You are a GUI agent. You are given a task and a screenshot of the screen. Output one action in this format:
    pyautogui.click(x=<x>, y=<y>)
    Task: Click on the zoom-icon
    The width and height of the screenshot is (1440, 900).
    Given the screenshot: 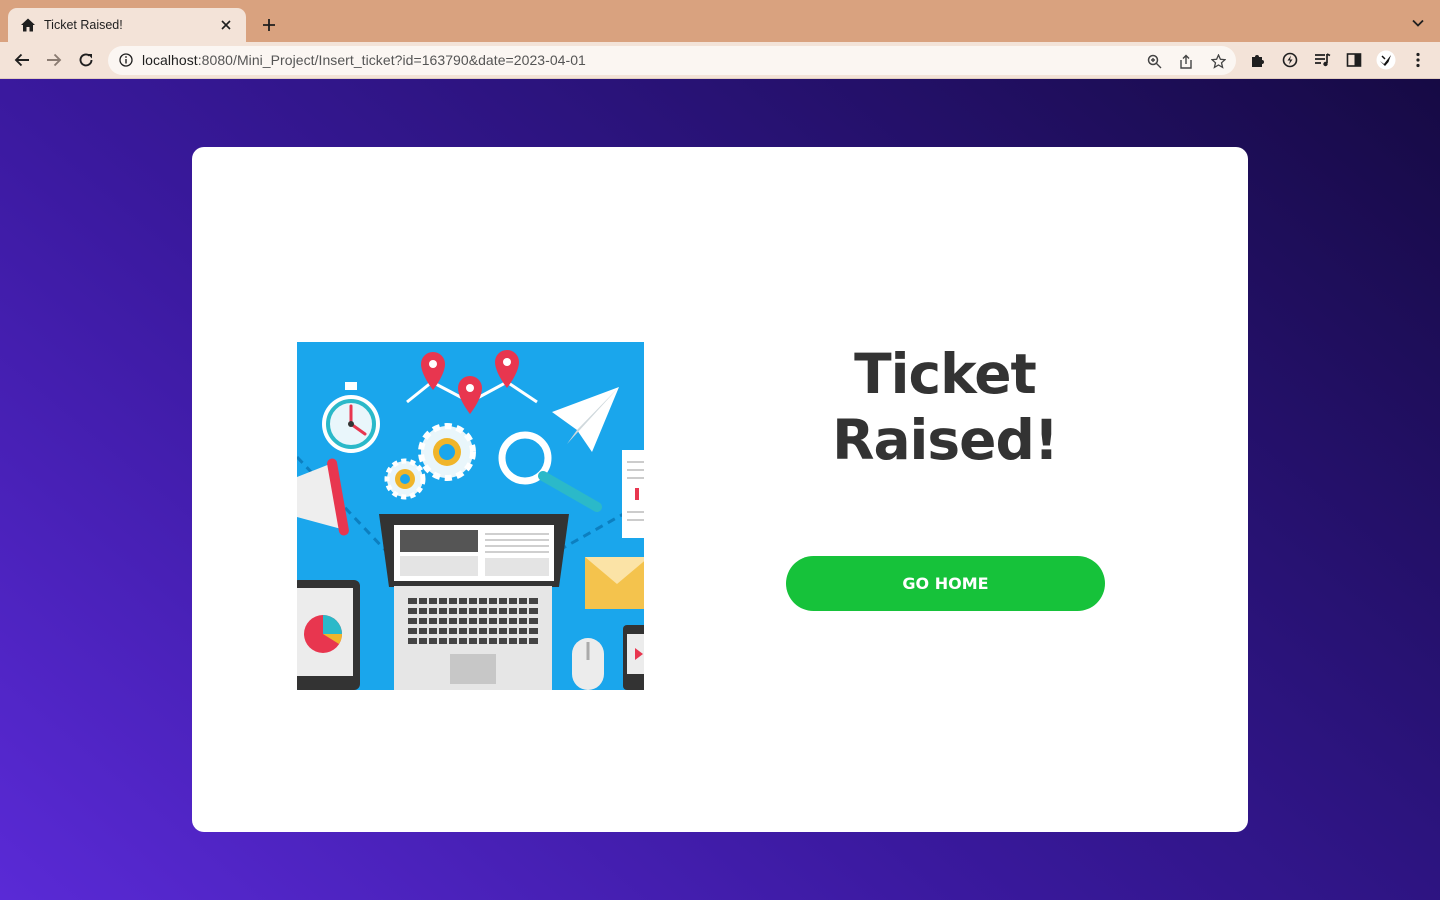 What is the action you would take?
    pyautogui.click(x=1154, y=61)
    